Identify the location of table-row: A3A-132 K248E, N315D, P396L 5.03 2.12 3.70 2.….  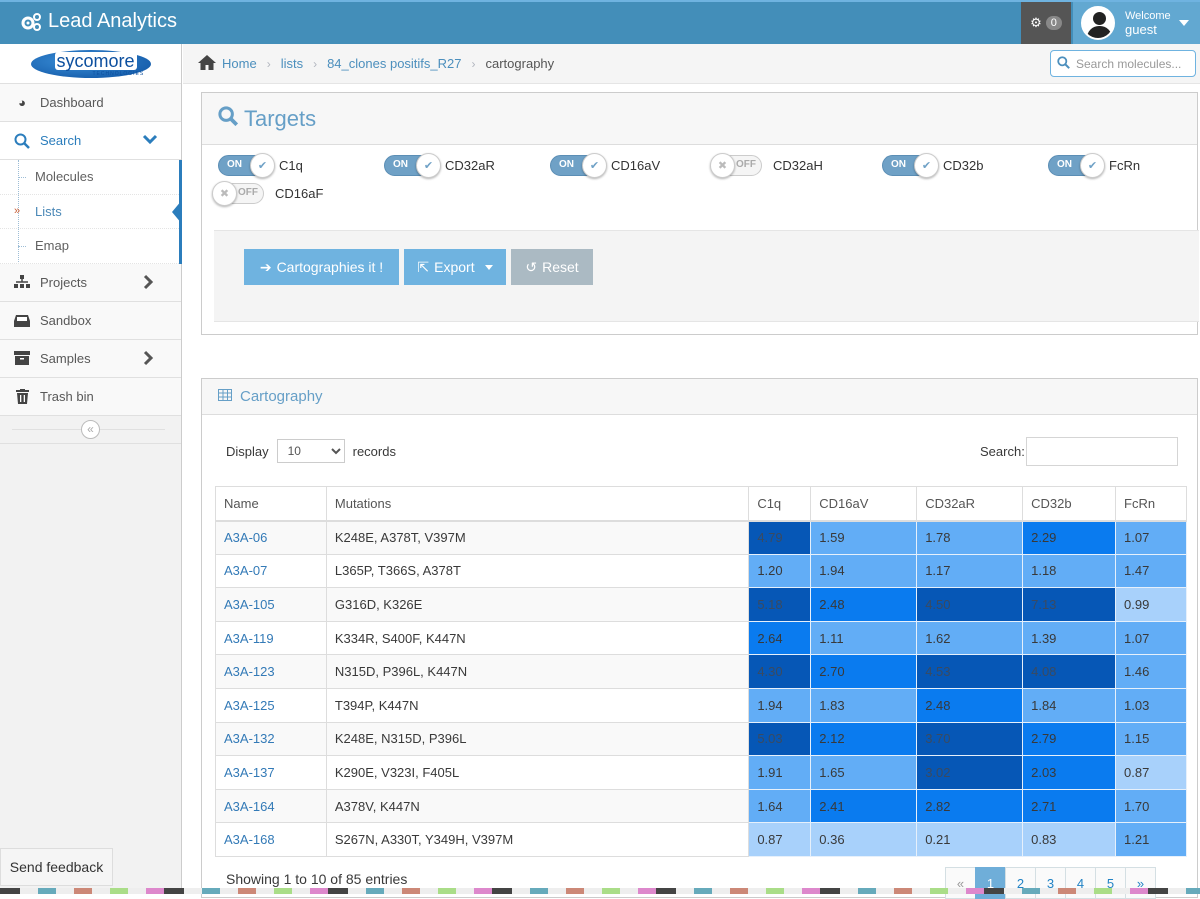
(701, 739).